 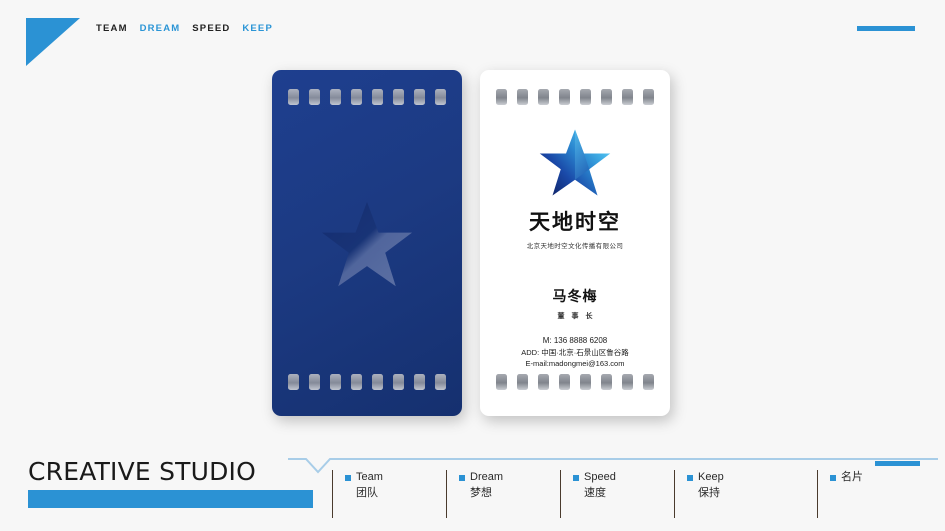 I want to click on footer-item-label-cn: 名片, so click(x=852, y=477).